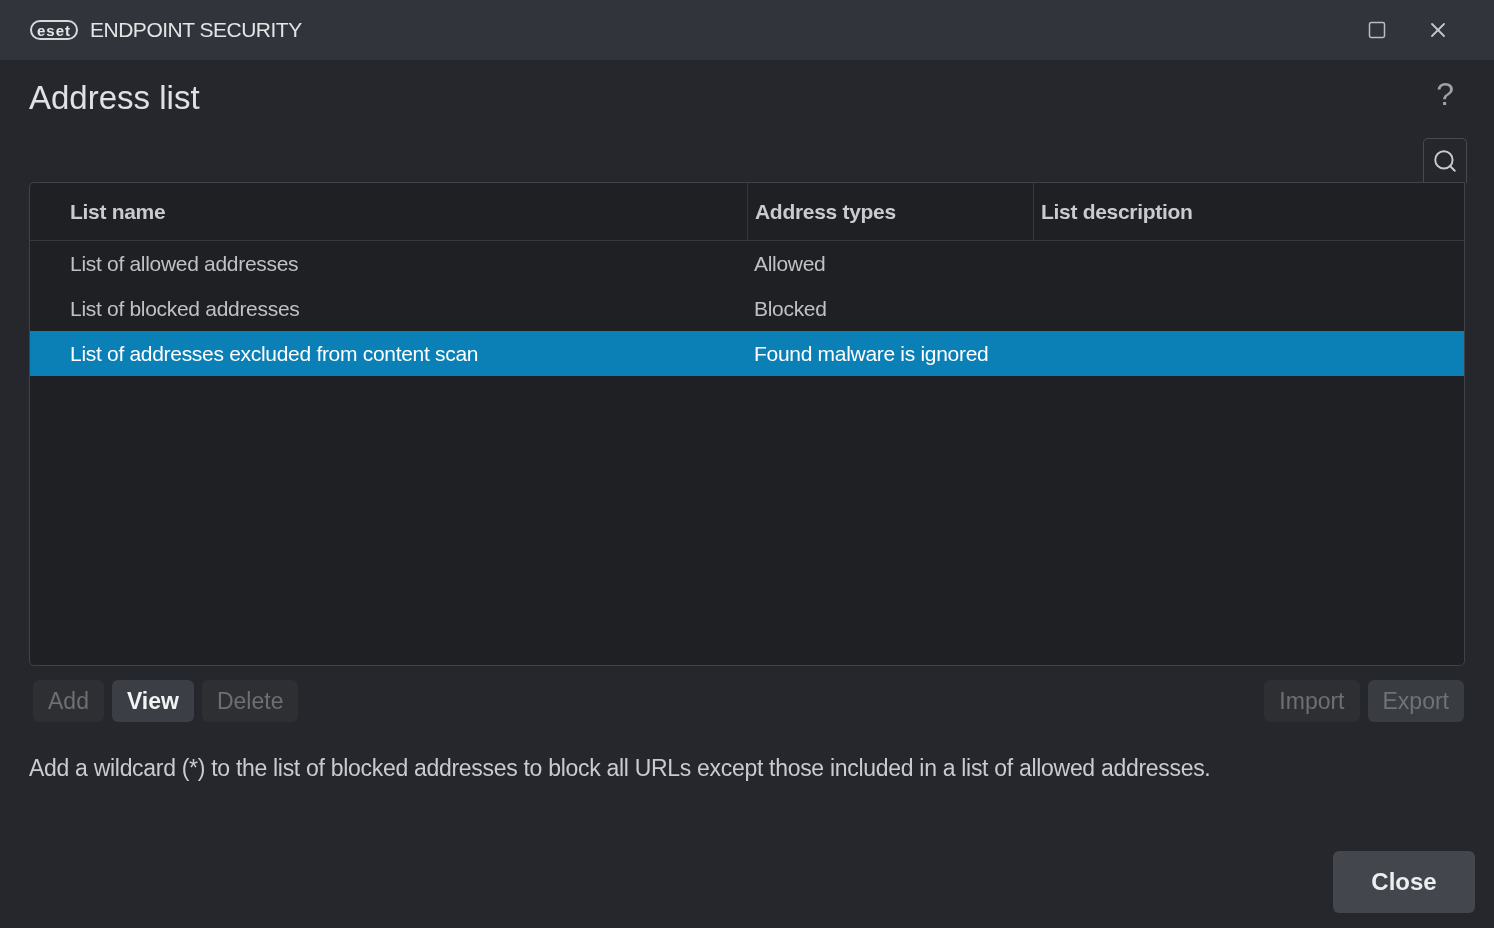  Describe the element at coordinates (54, 30) in the screenshot. I see `logo: eset` at that location.